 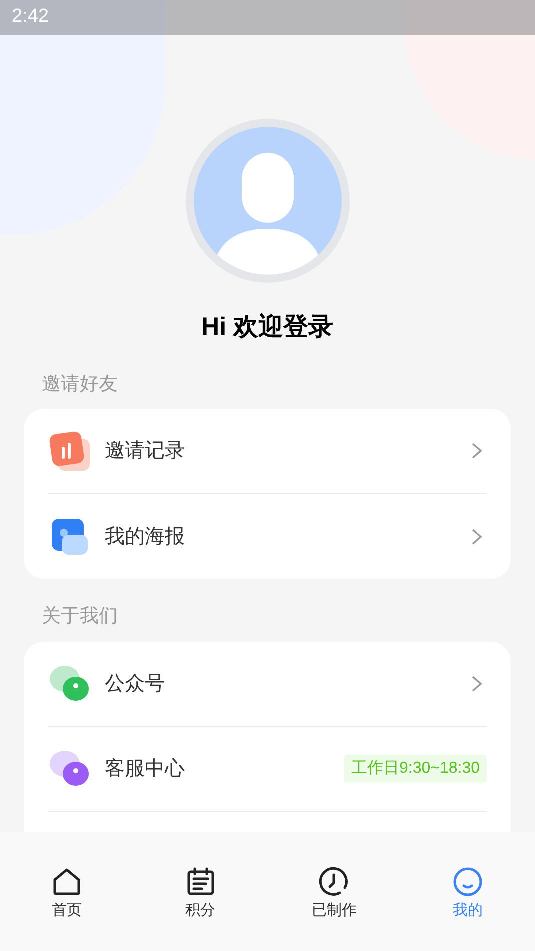 I want to click on menu-item: 客服中心 工作日9:30~18:30, so click(x=267, y=769).